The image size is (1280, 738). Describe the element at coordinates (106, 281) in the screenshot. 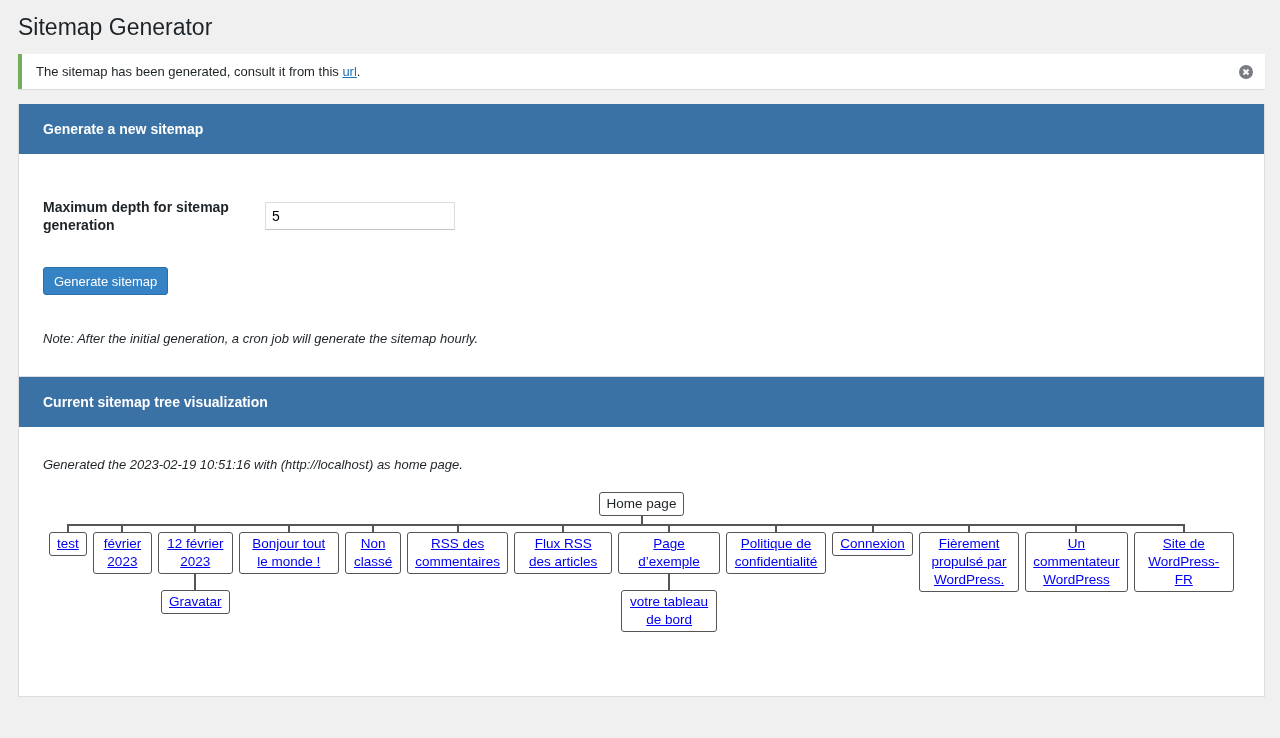

I see `generate-sitemap-button: Generate sitemap` at that location.